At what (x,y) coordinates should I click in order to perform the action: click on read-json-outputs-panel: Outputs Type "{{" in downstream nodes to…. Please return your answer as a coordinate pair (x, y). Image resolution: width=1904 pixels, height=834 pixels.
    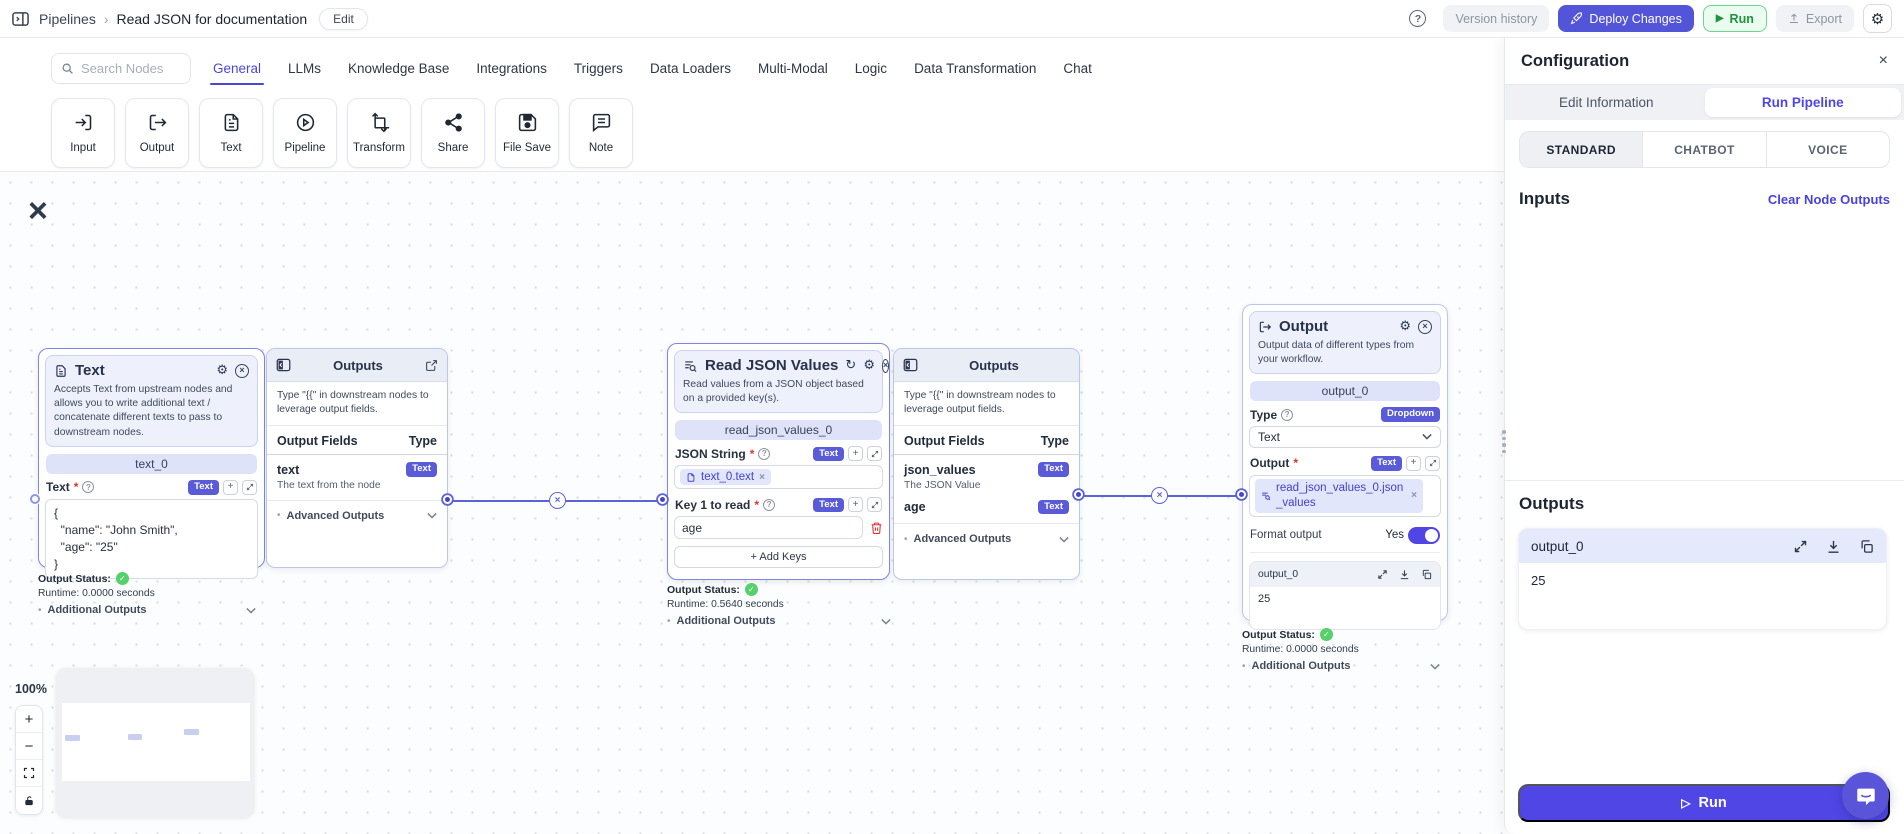
    Looking at the image, I should click on (986, 464).